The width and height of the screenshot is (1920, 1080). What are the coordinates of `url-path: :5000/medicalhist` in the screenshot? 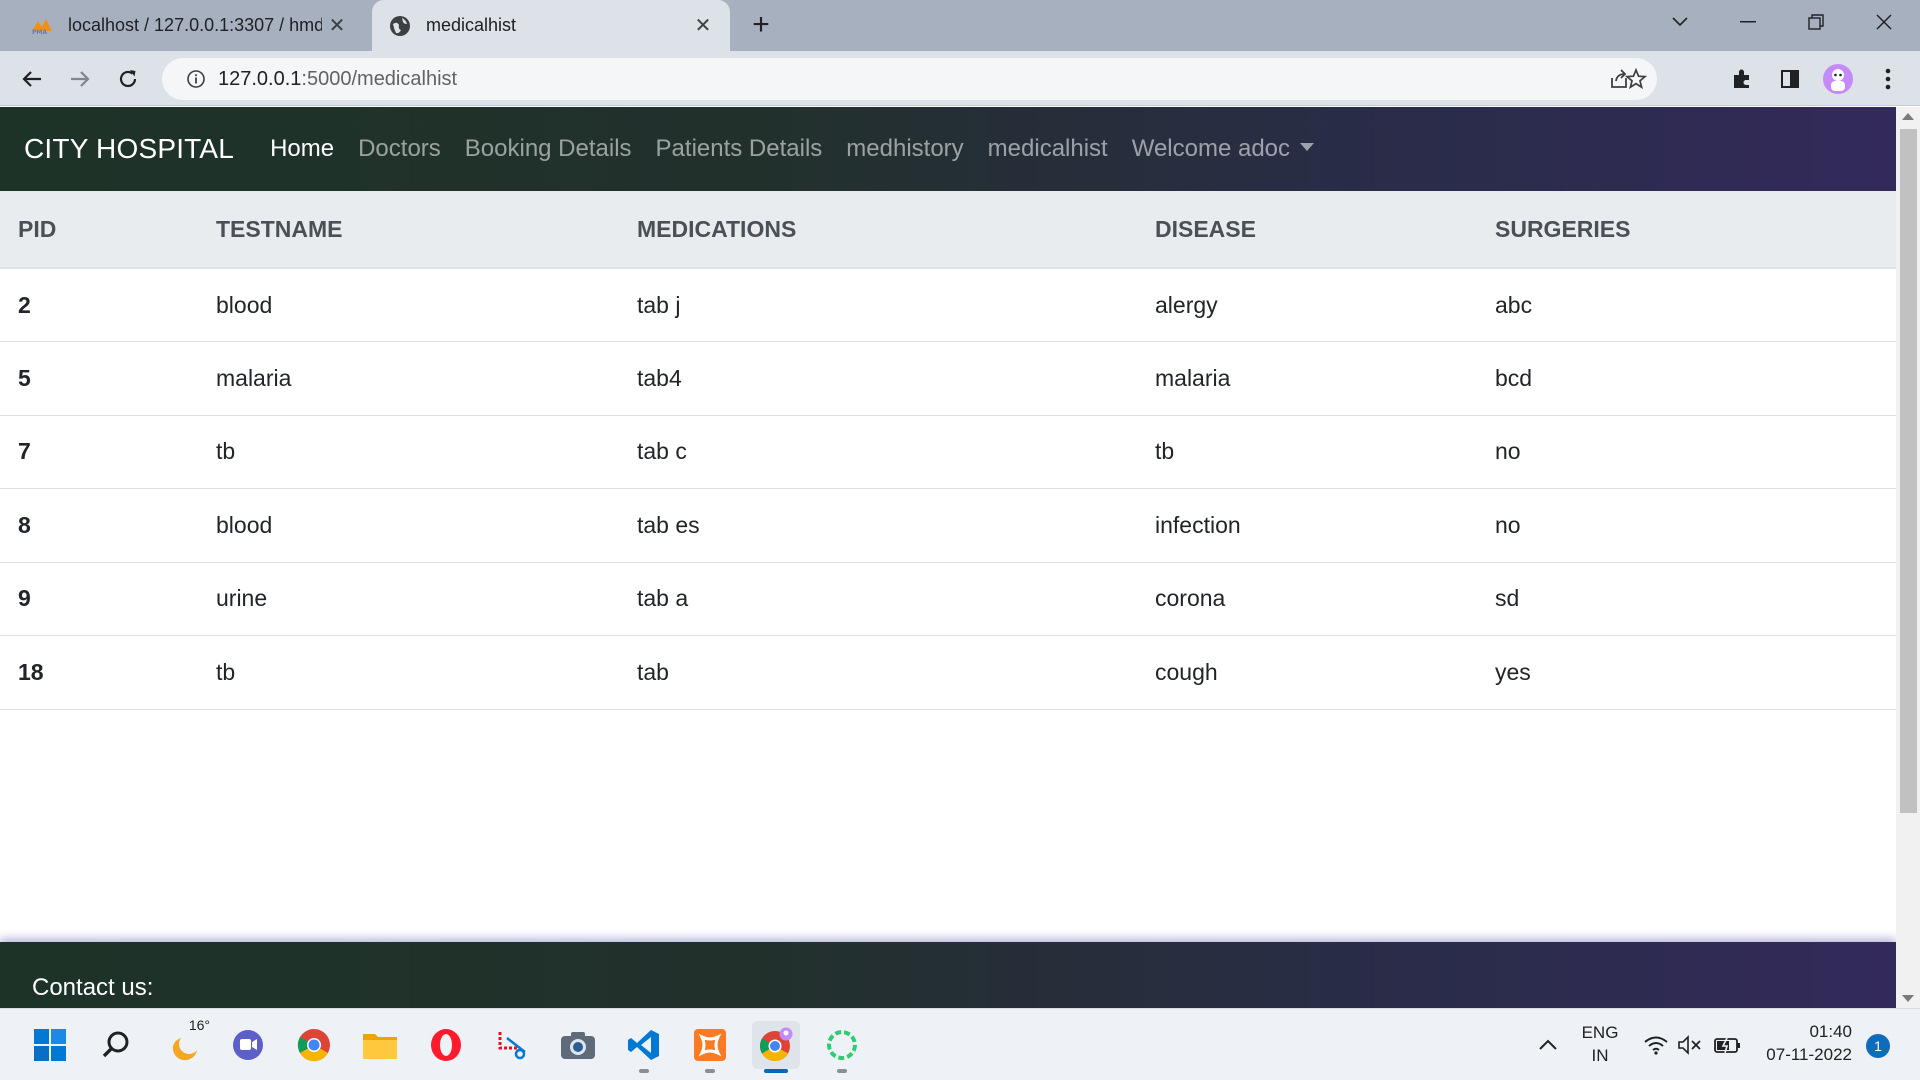 It's located at (379, 78).